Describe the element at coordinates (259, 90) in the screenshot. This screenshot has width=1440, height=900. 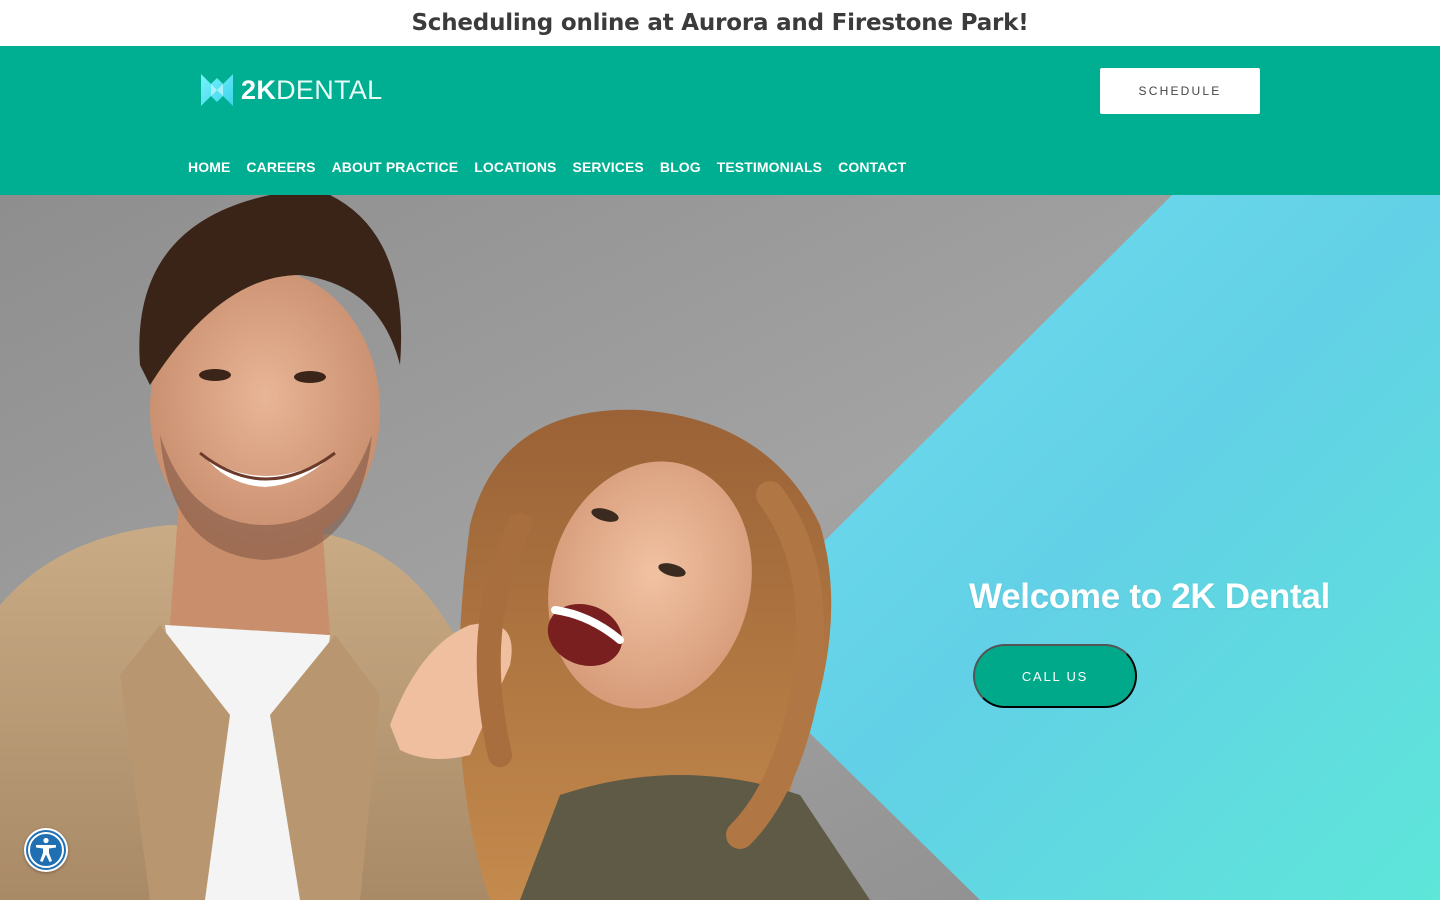
I see `logo-bold-text: 2K` at that location.